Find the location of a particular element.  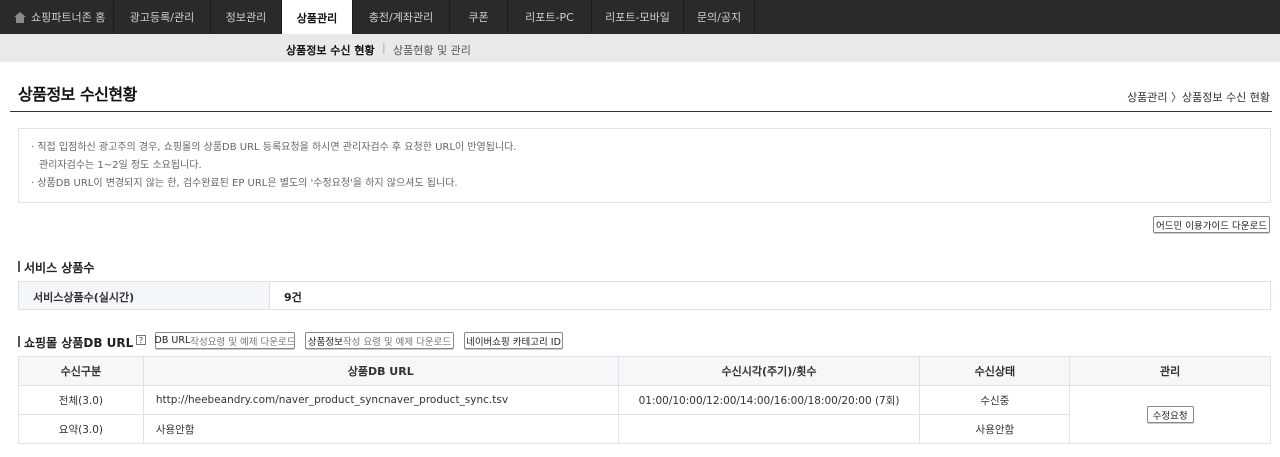

guide-download-button: 어드민 이용가이드 다운로드 is located at coordinates (1211, 224).